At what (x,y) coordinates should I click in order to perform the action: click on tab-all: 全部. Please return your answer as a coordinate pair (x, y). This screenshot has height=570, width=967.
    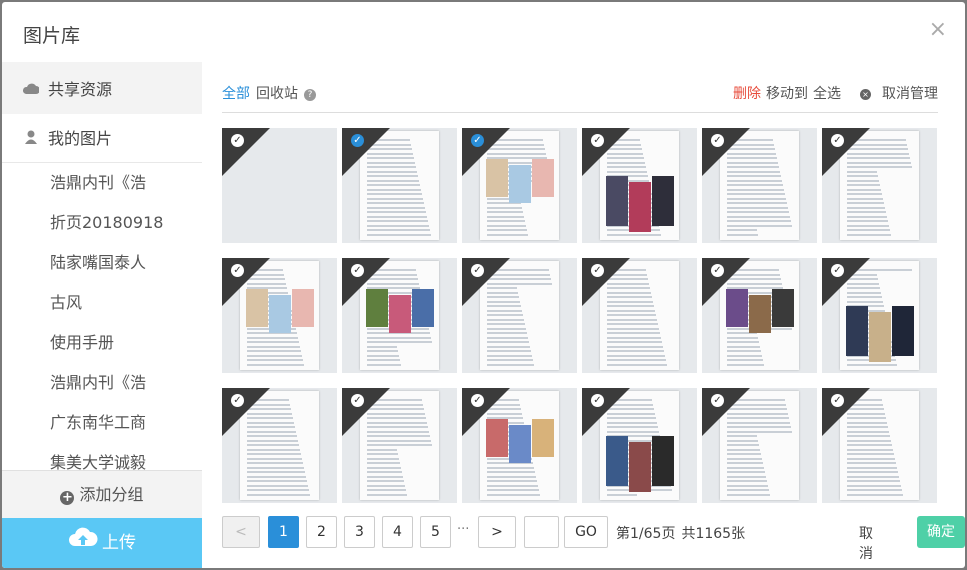
    Looking at the image, I should click on (236, 94).